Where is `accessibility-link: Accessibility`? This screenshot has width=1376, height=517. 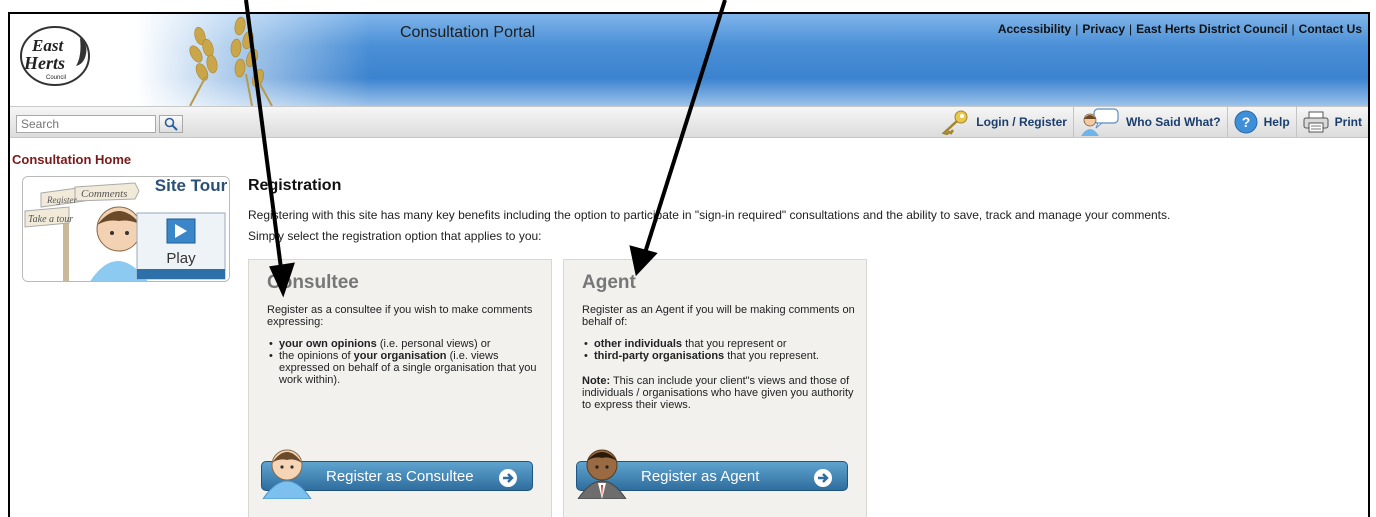
accessibility-link: Accessibility is located at coordinates (1034, 29).